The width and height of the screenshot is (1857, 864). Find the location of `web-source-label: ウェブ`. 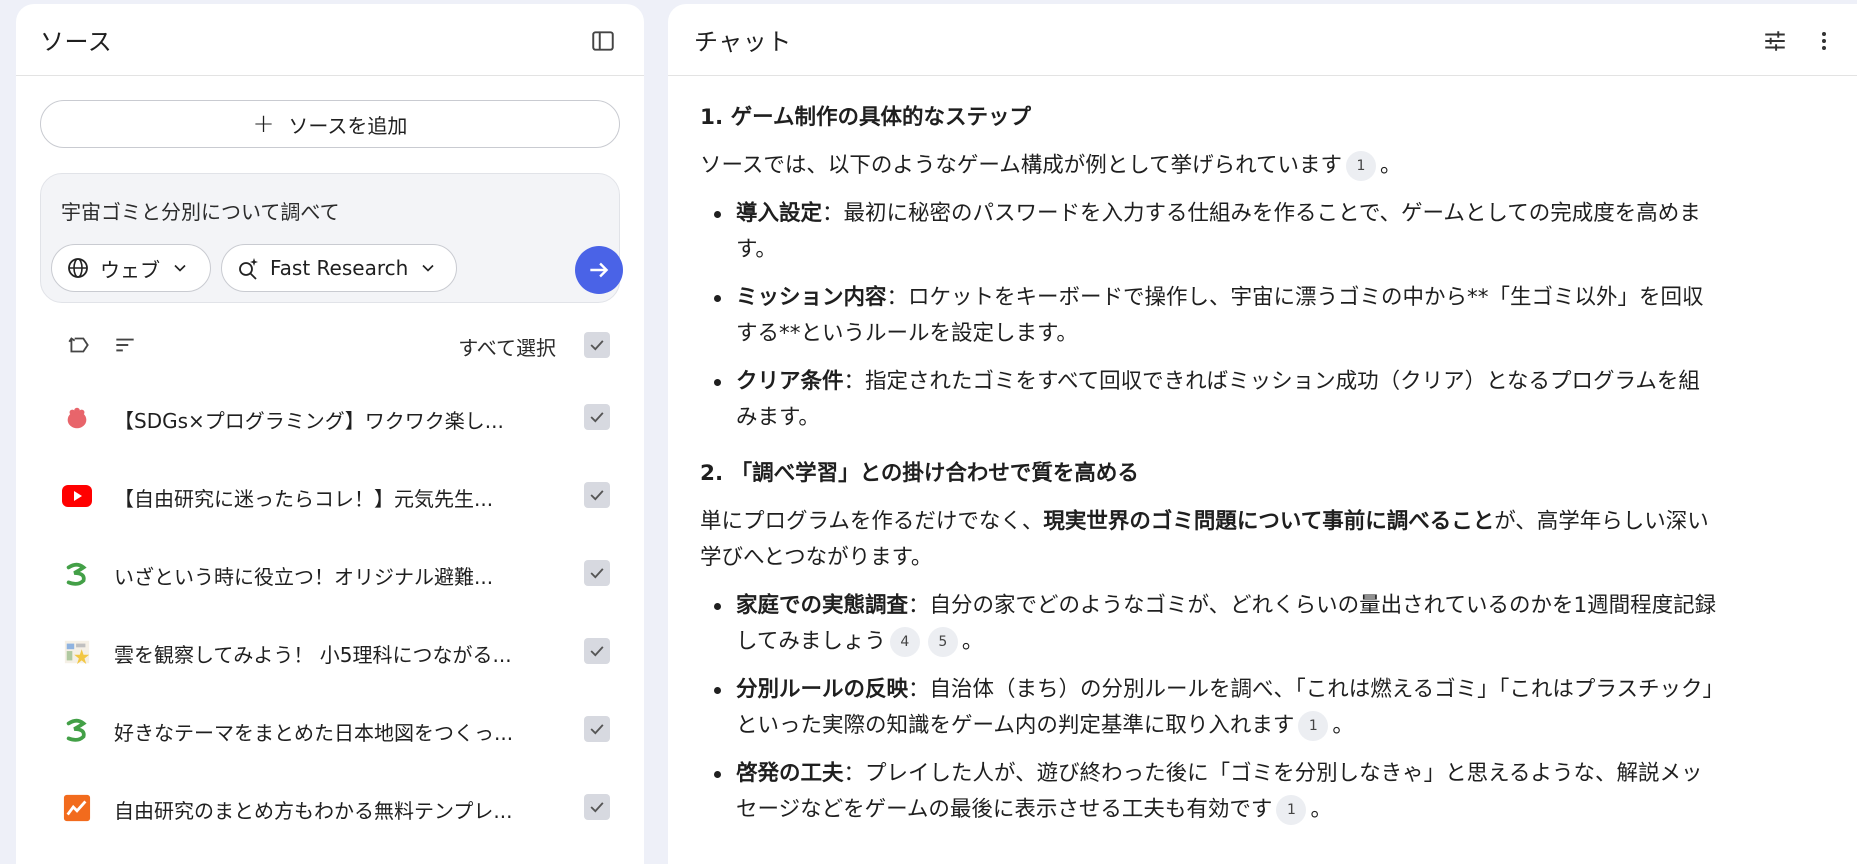

web-source-label: ウェブ is located at coordinates (130, 269).